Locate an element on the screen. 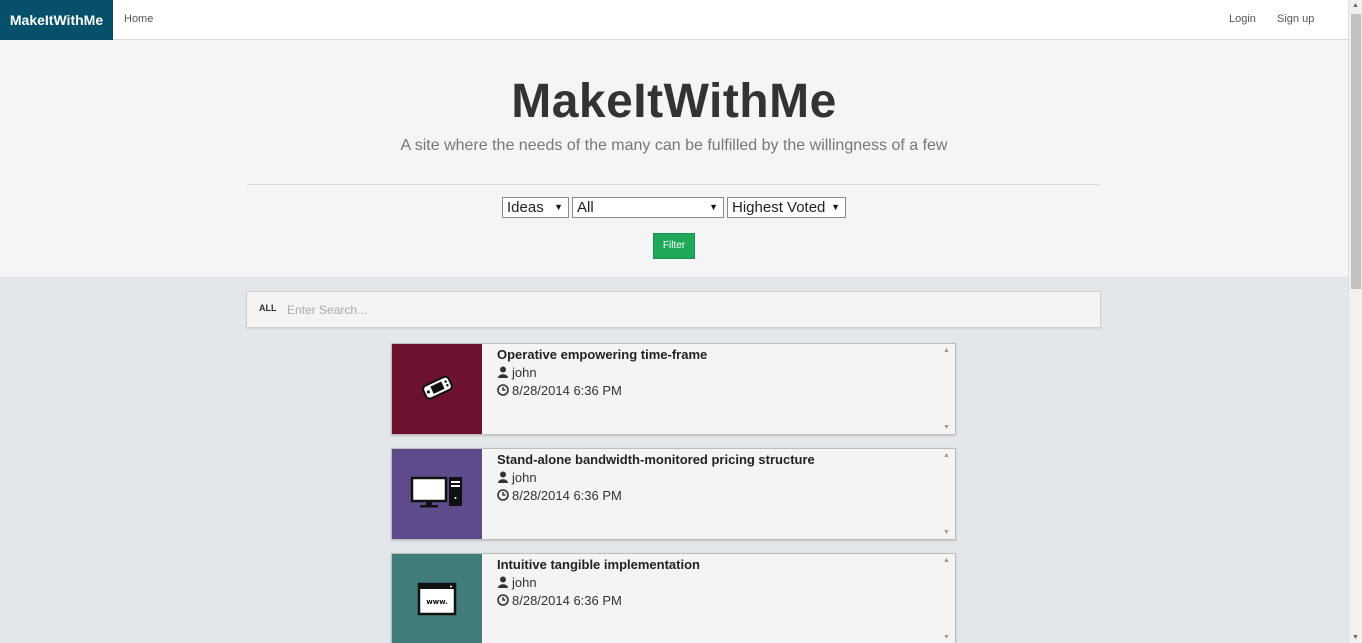 The image size is (1362, 643). desktop-computer-icon is located at coordinates (436, 492).